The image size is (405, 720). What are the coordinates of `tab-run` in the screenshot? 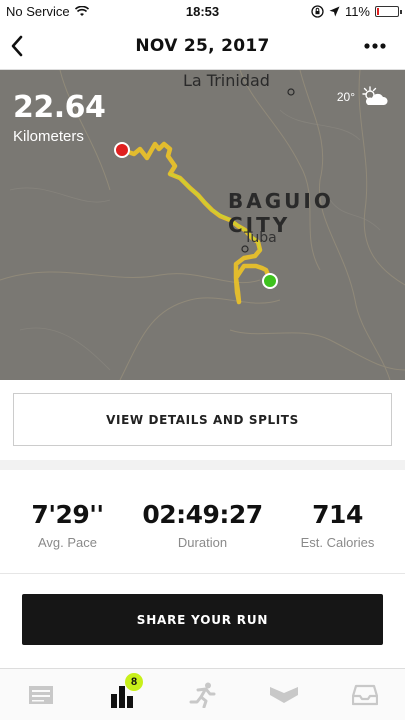 It's located at (202, 695).